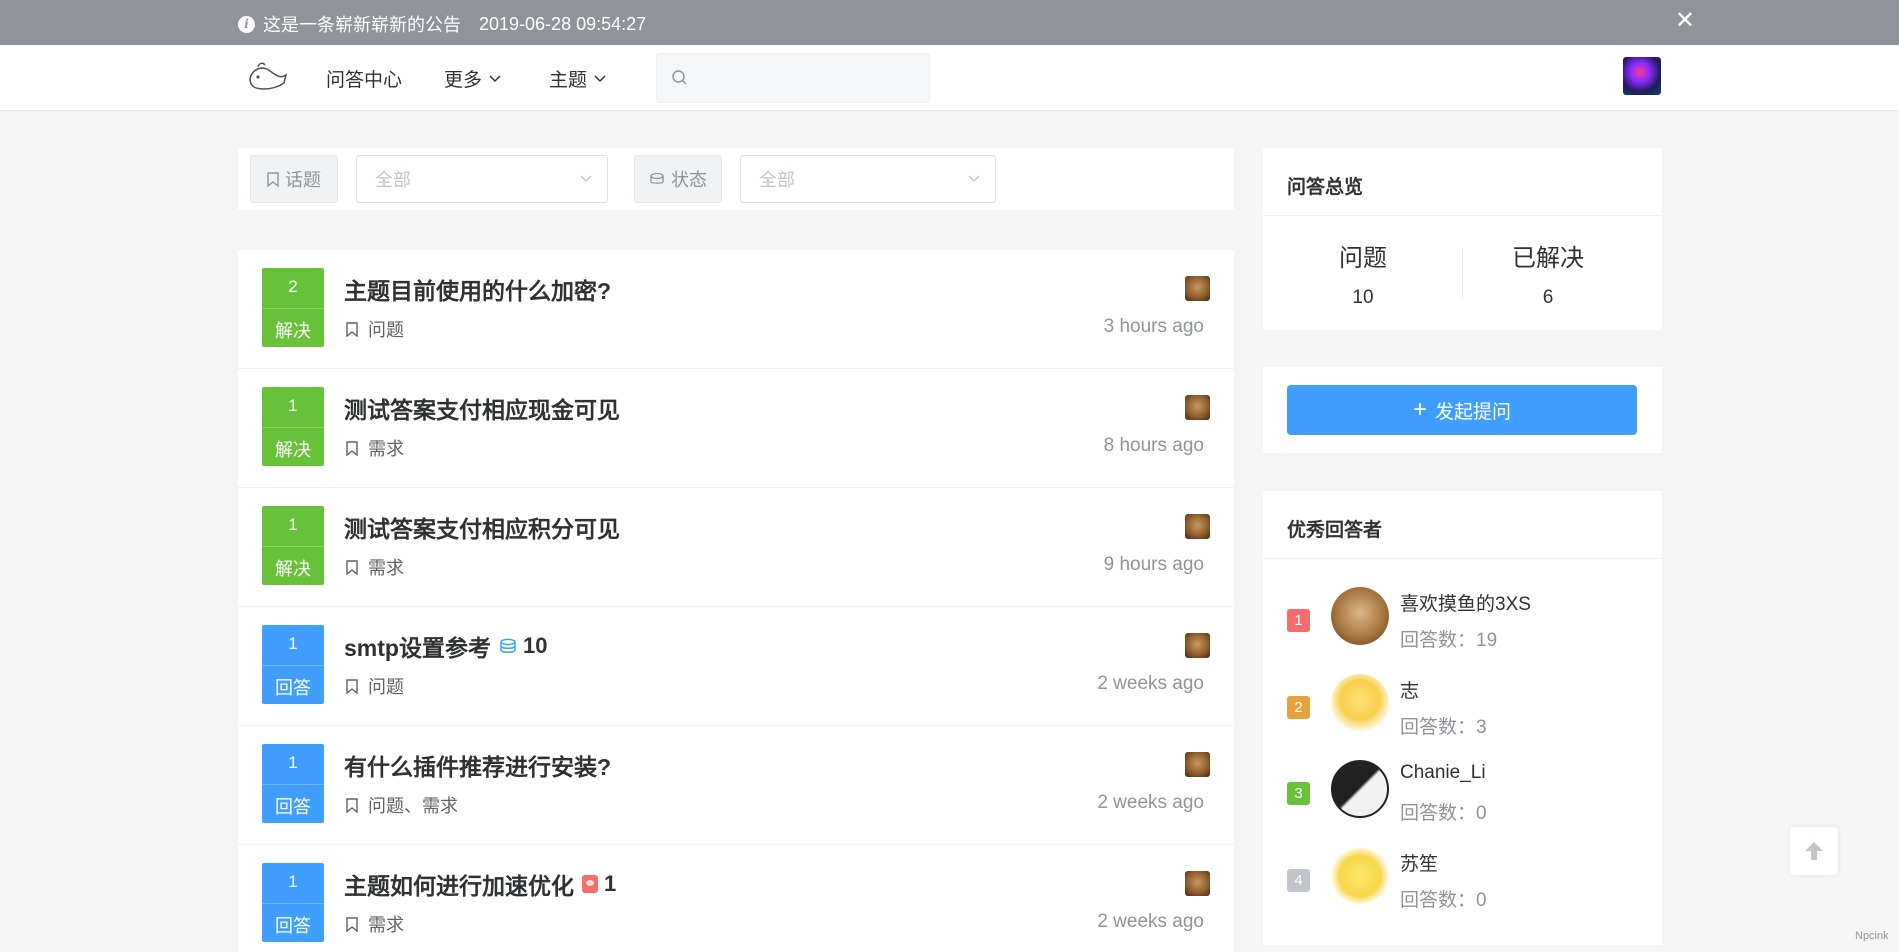 The width and height of the screenshot is (1899, 952). What do you see at coordinates (868, 179) in the screenshot?
I see `status-select: 全部` at bounding box center [868, 179].